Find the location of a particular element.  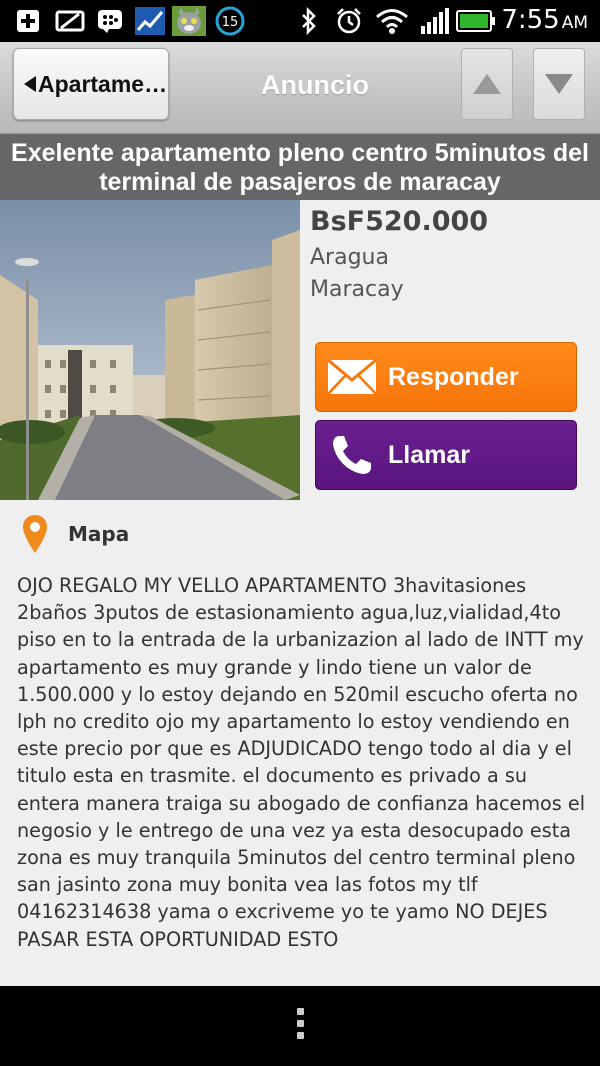

bbm-icon is located at coordinates (110, 21).